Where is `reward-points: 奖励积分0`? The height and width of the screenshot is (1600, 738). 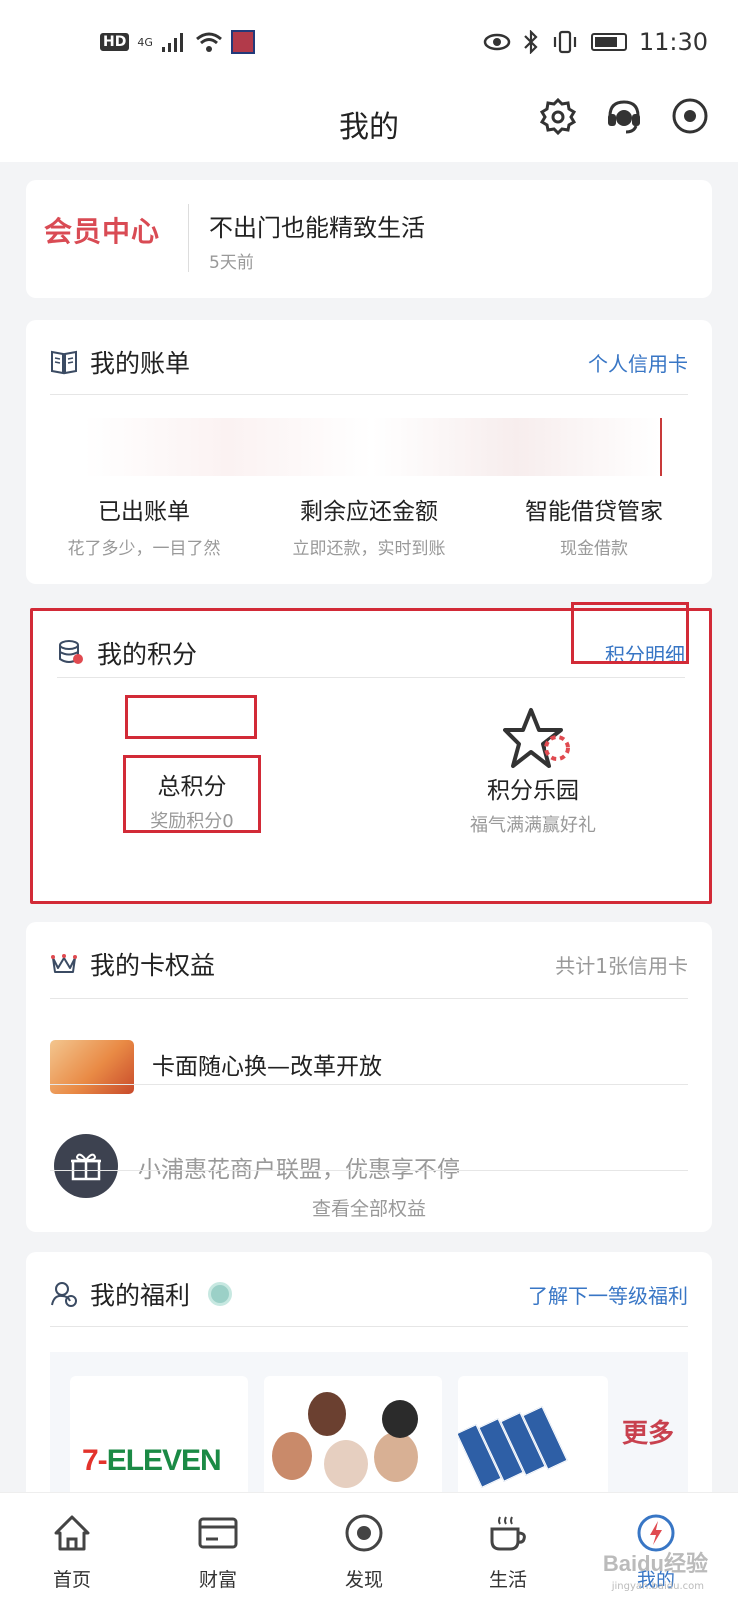
reward-points: 奖励积分0 is located at coordinates (192, 821).